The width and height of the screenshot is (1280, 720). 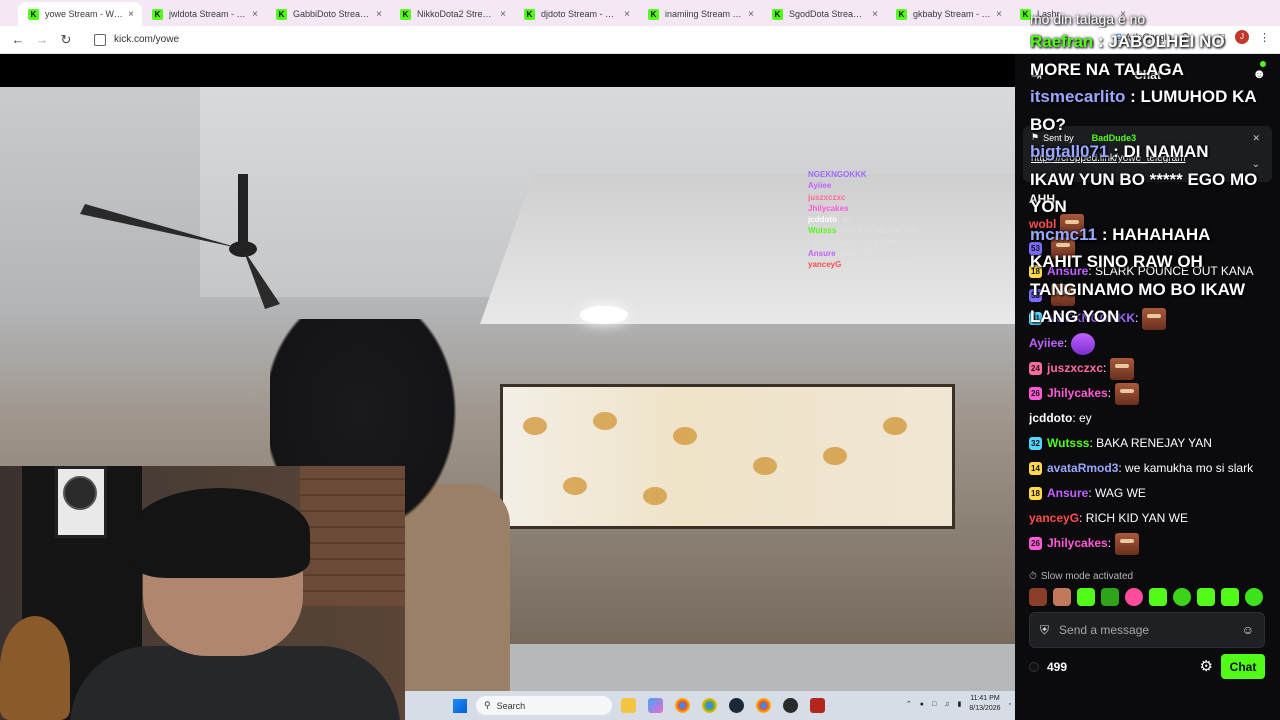 What do you see at coordinates (604, 315) in the screenshot?
I see `ceiling-light` at bounding box center [604, 315].